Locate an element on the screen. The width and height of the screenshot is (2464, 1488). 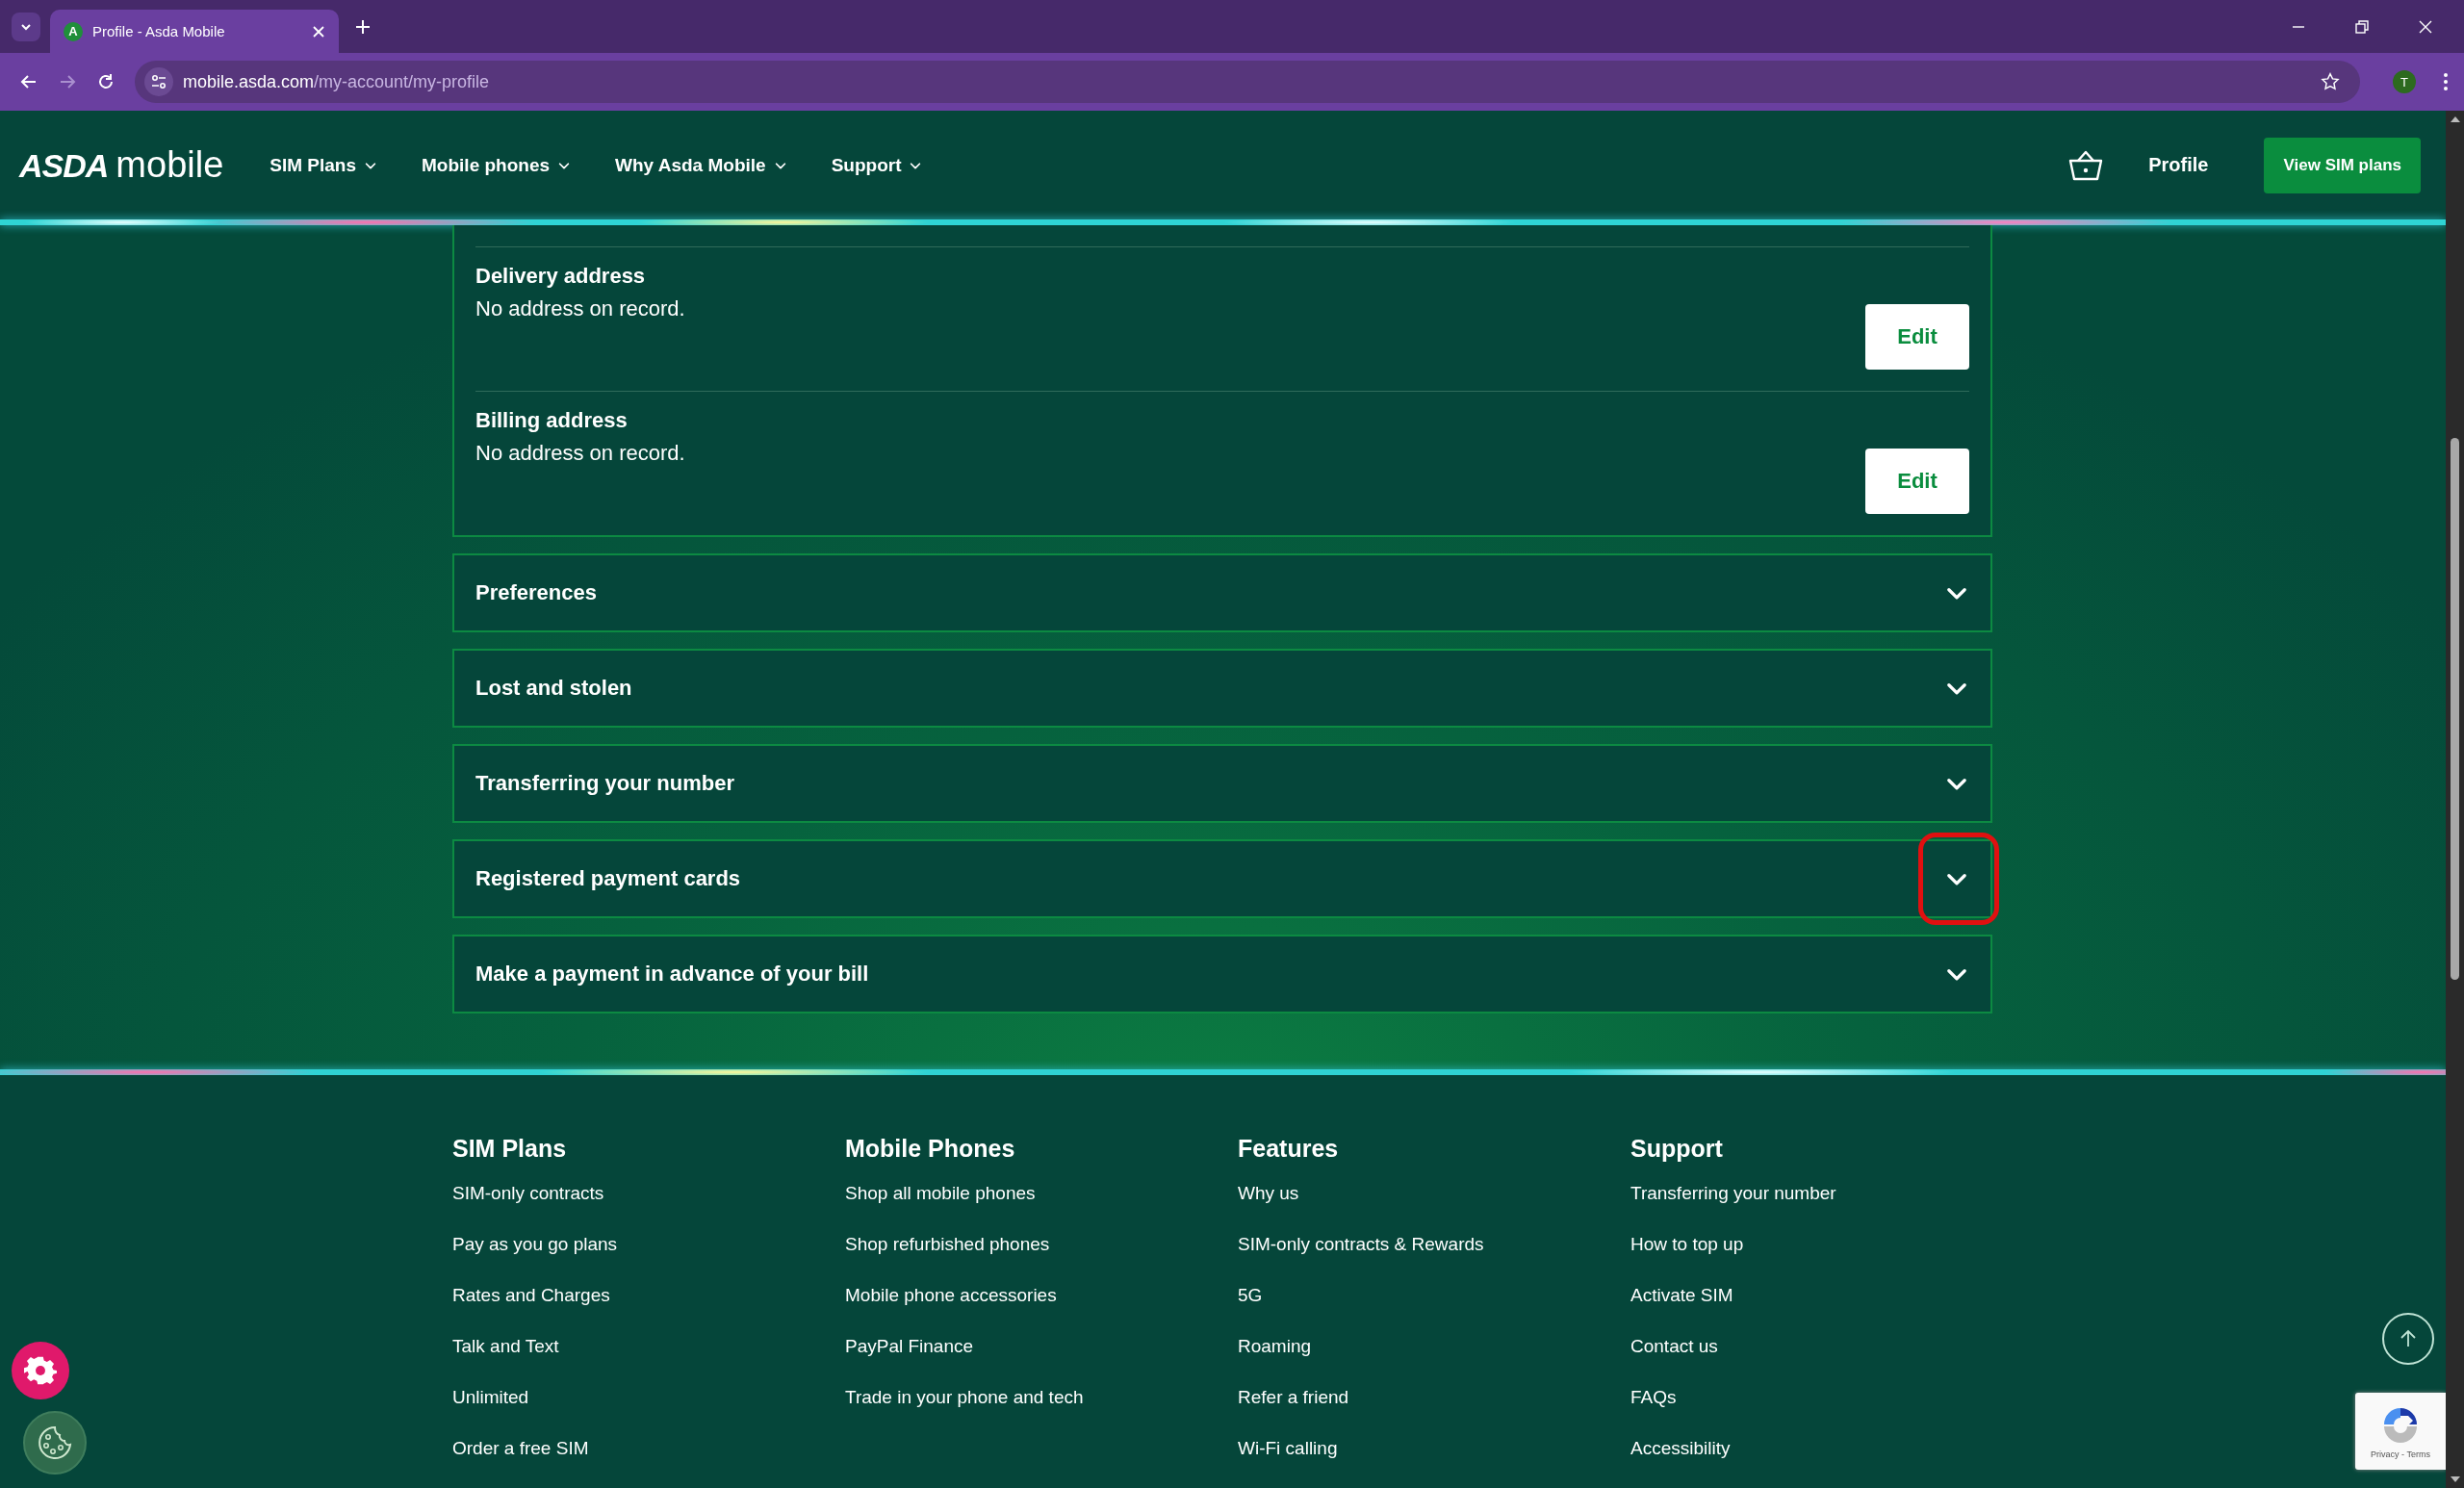
profile-link: Profile is located at coordinates (2178, 165).